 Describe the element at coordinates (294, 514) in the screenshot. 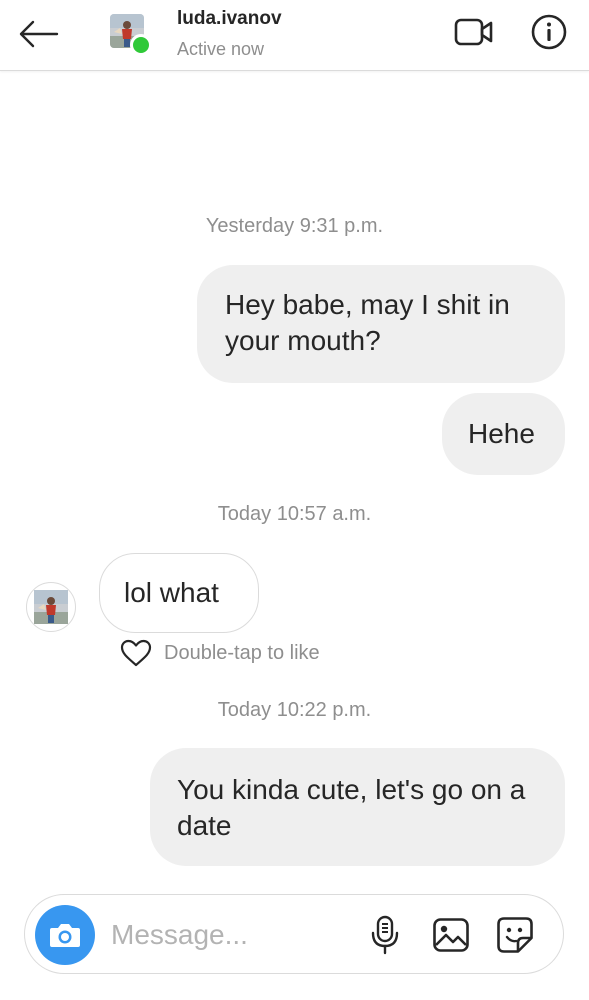

I see `timestamp: Today 10:57 a.m.` at that location.